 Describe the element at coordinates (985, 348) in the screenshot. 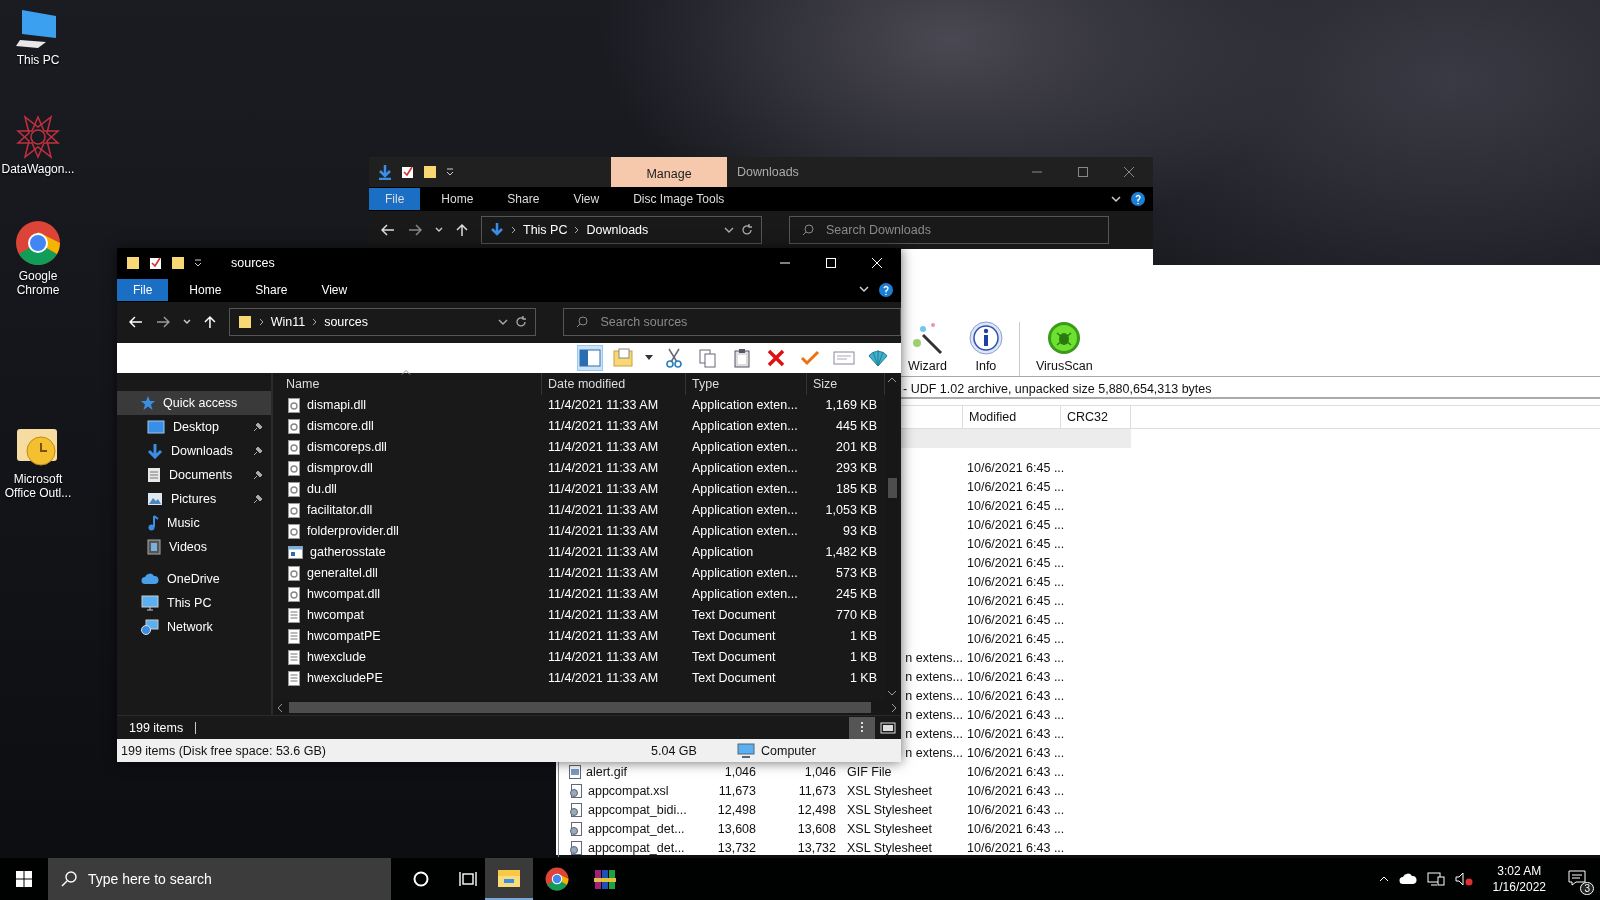

I see `toolbar-button: Info` at that location.